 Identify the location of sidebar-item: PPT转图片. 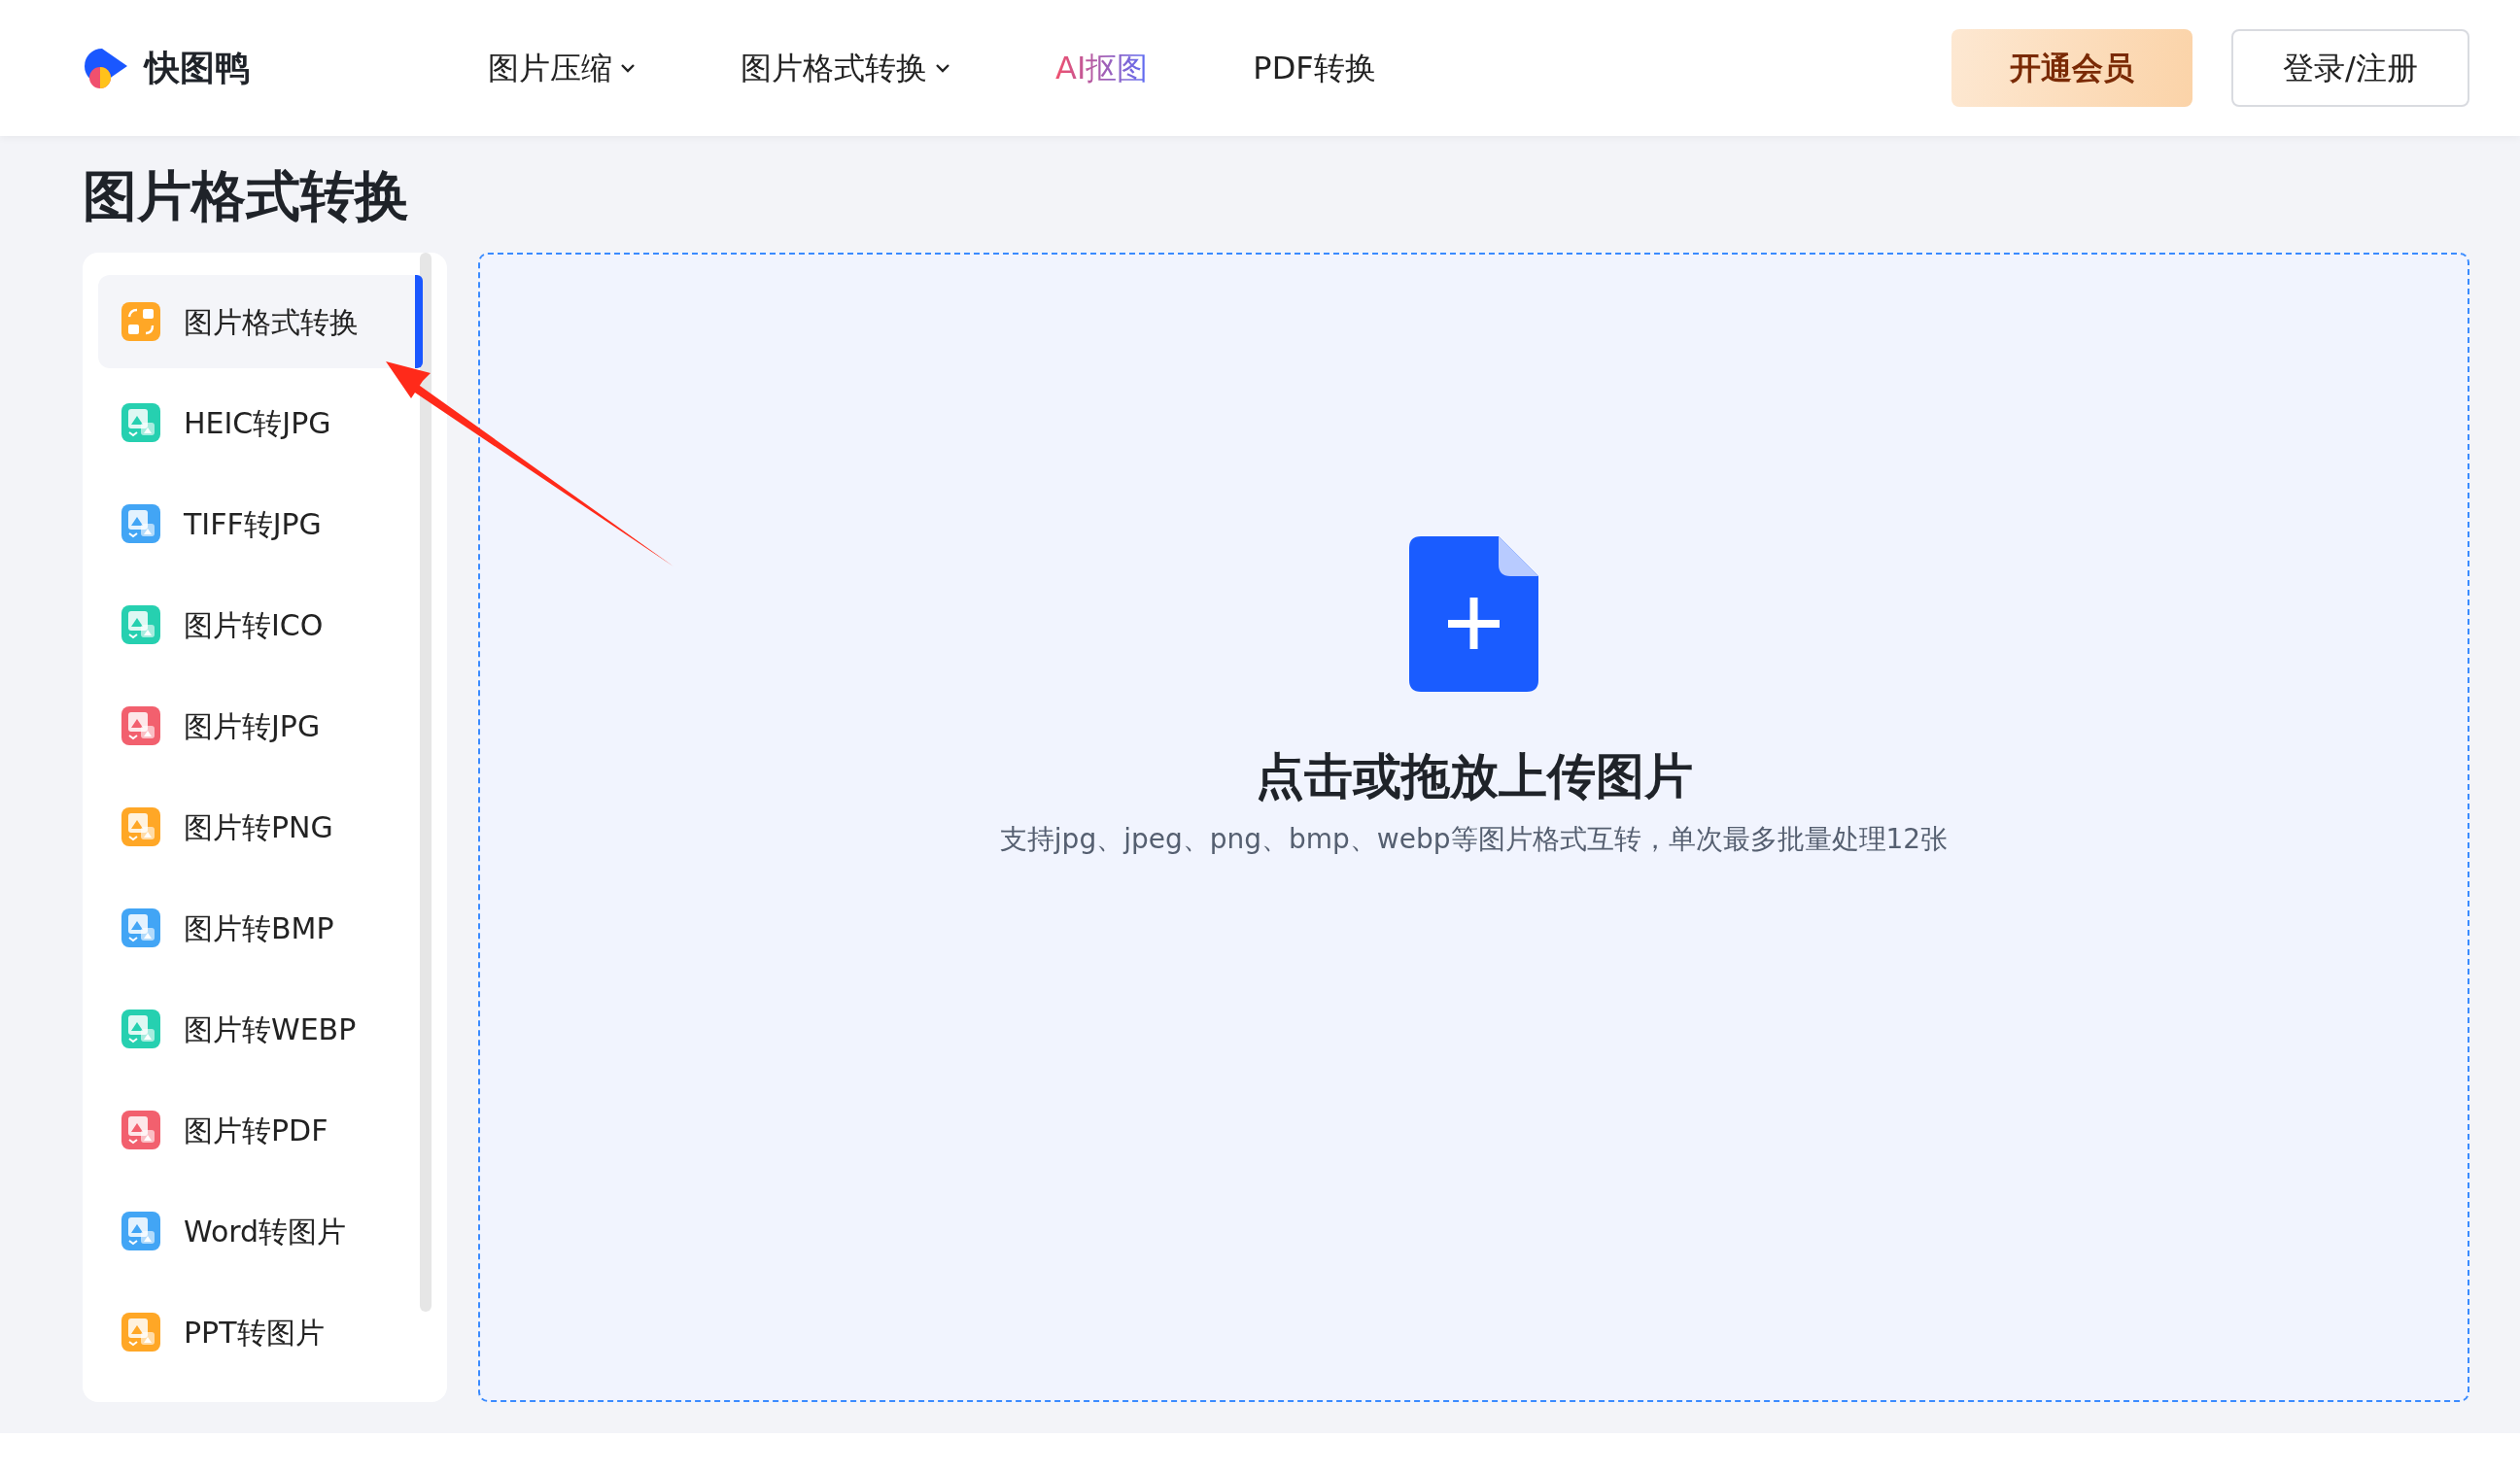
(260, 1332).